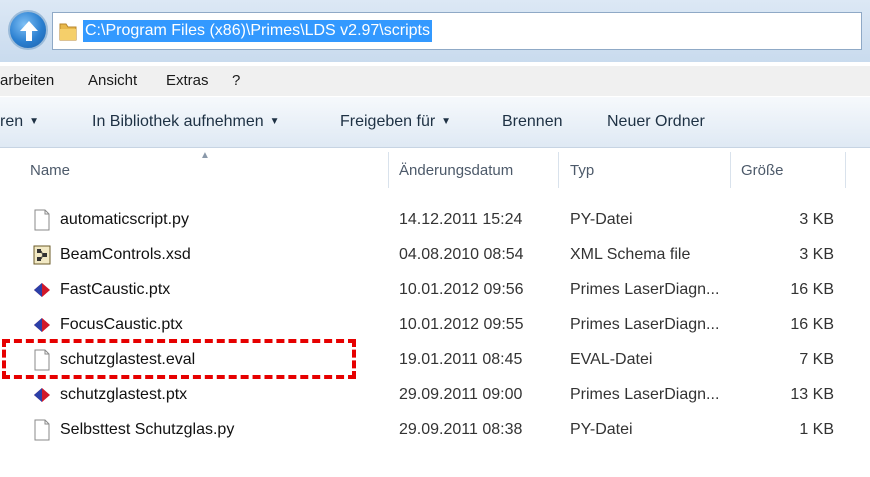 Image resolution: width=870 pixels, height=477 pixels. Describe the element at coordinates (762, 170) in the screenshot. I see `column-header-size: Größe` at that location.